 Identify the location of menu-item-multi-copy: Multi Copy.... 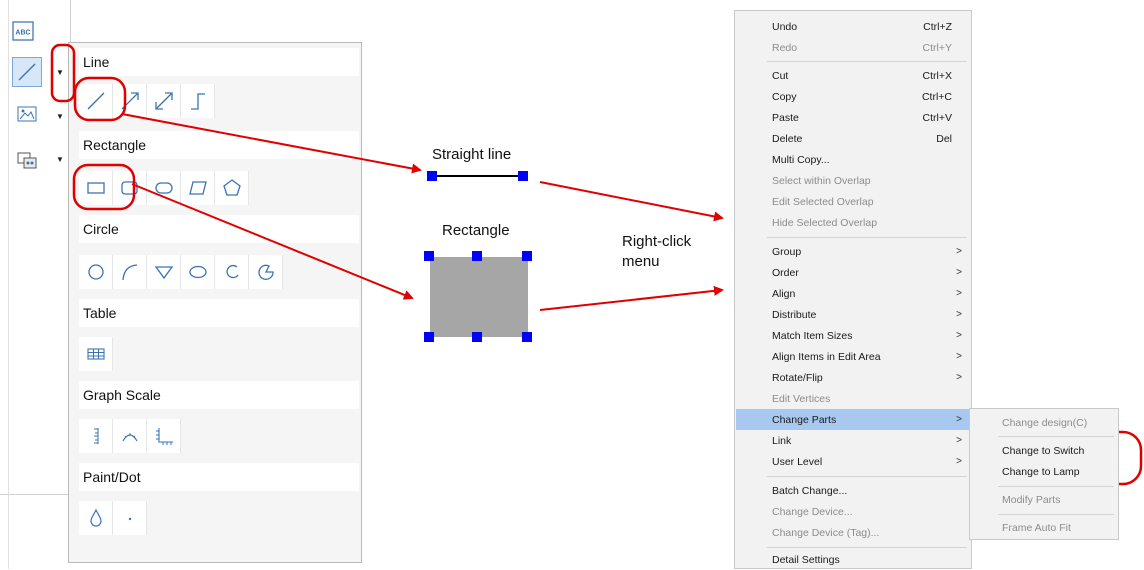
(853, 159).